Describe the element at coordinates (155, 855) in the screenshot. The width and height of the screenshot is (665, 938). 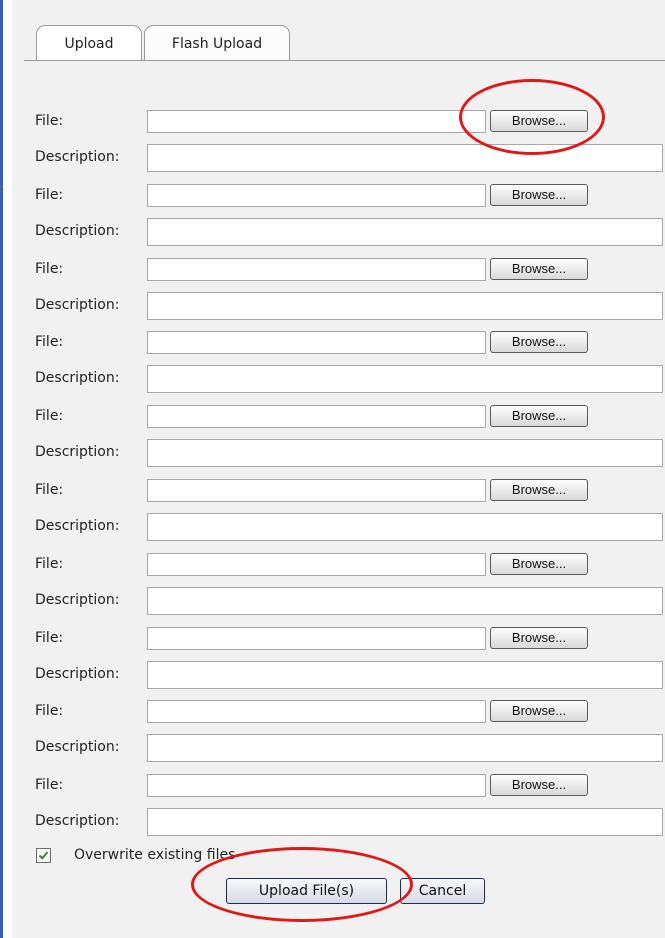
I see `overwrite-label: Overwrite existing files` at that location.